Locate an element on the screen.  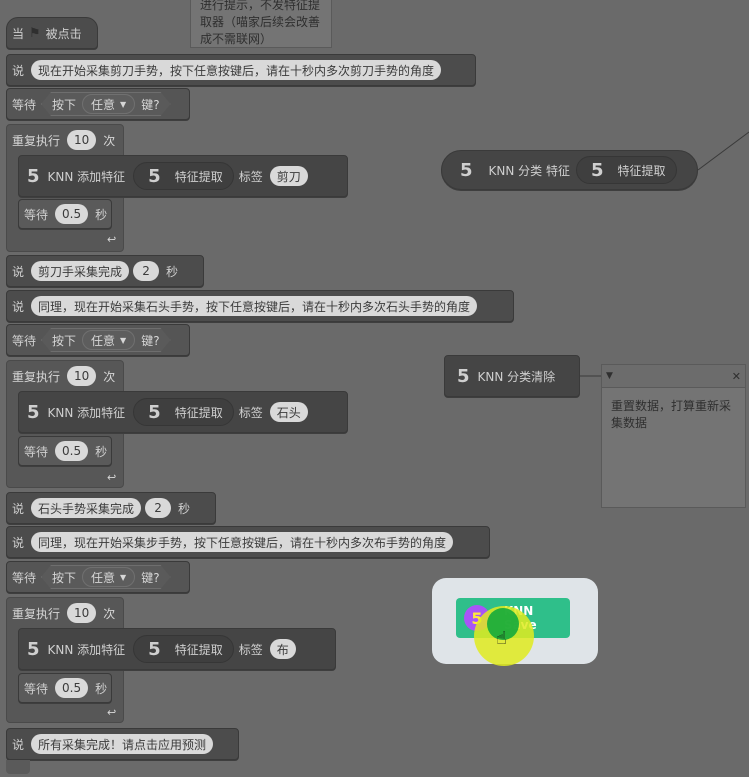
tag-input: 石头 is located at coordinates (288, 412).